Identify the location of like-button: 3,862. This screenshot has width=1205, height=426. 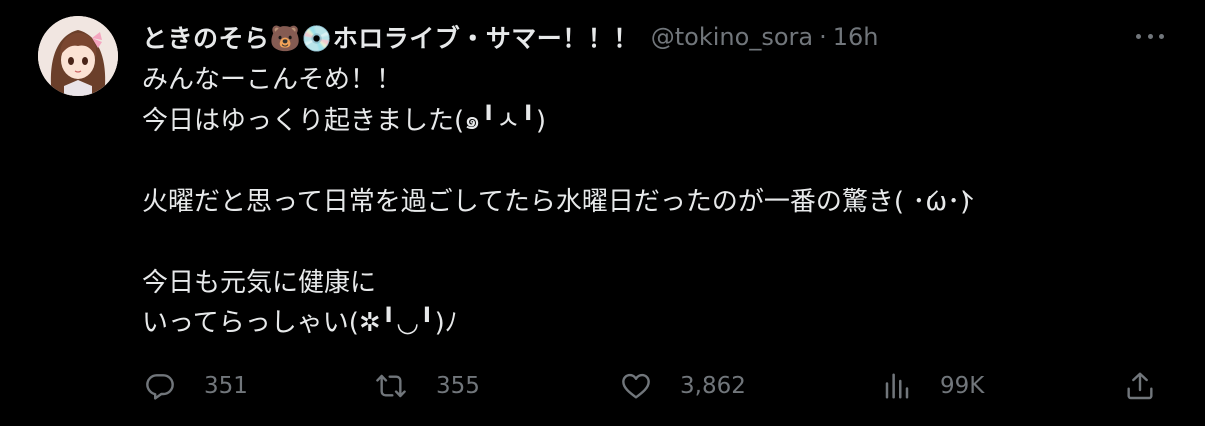
(683, 386).